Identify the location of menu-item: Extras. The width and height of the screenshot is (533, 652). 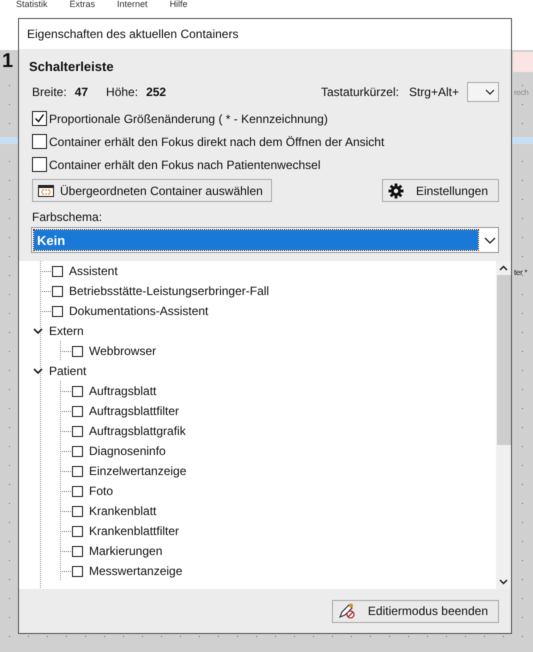
(83, 5).